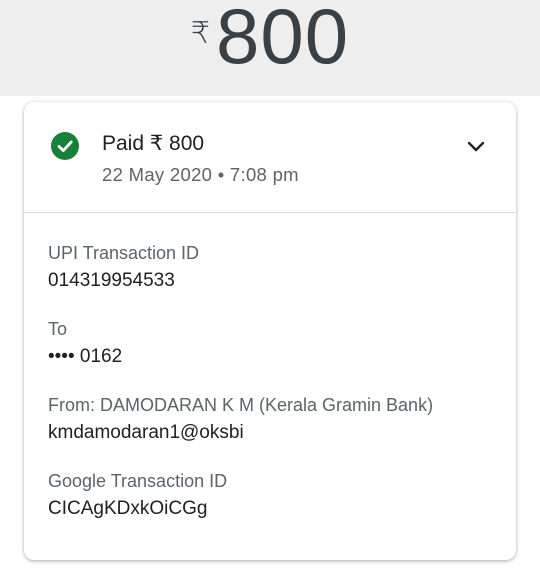 The height and width of the screenshot is (583, 540). What do you see at coordinates (241, 405) in the screenshot?
I see `sender-label: From: DAMODARAN K M (Kerala Gramin Bank)` at bounding box center [241, 405].